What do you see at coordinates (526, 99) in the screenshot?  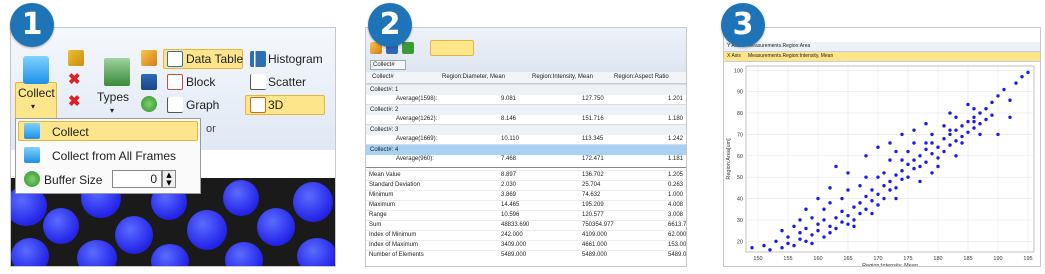 I see `table-row: Average(1598): 9.081 127.750 1.201` at bounding box center [526, 99].